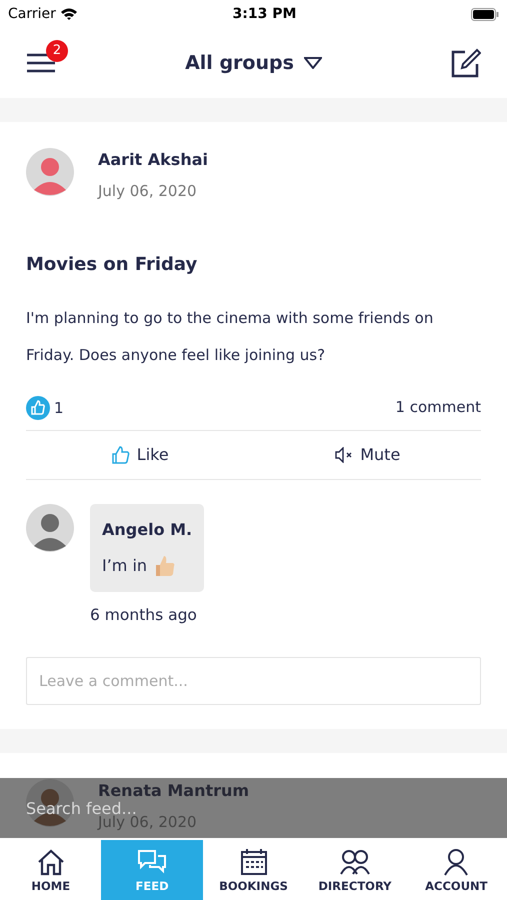 The width and height of the screenshot is (507, 900). Describe the element at coordinates (253, 862) in the screenshot. I see `bookings-icon` at that location.